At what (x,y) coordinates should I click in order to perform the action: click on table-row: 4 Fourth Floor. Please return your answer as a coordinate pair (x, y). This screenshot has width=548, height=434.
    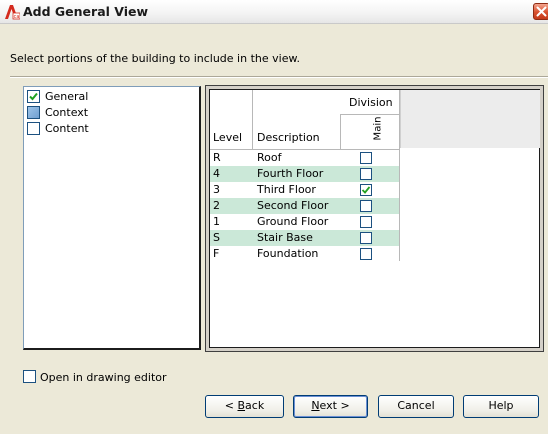
    Looking at the image, I should click on (304, 174).